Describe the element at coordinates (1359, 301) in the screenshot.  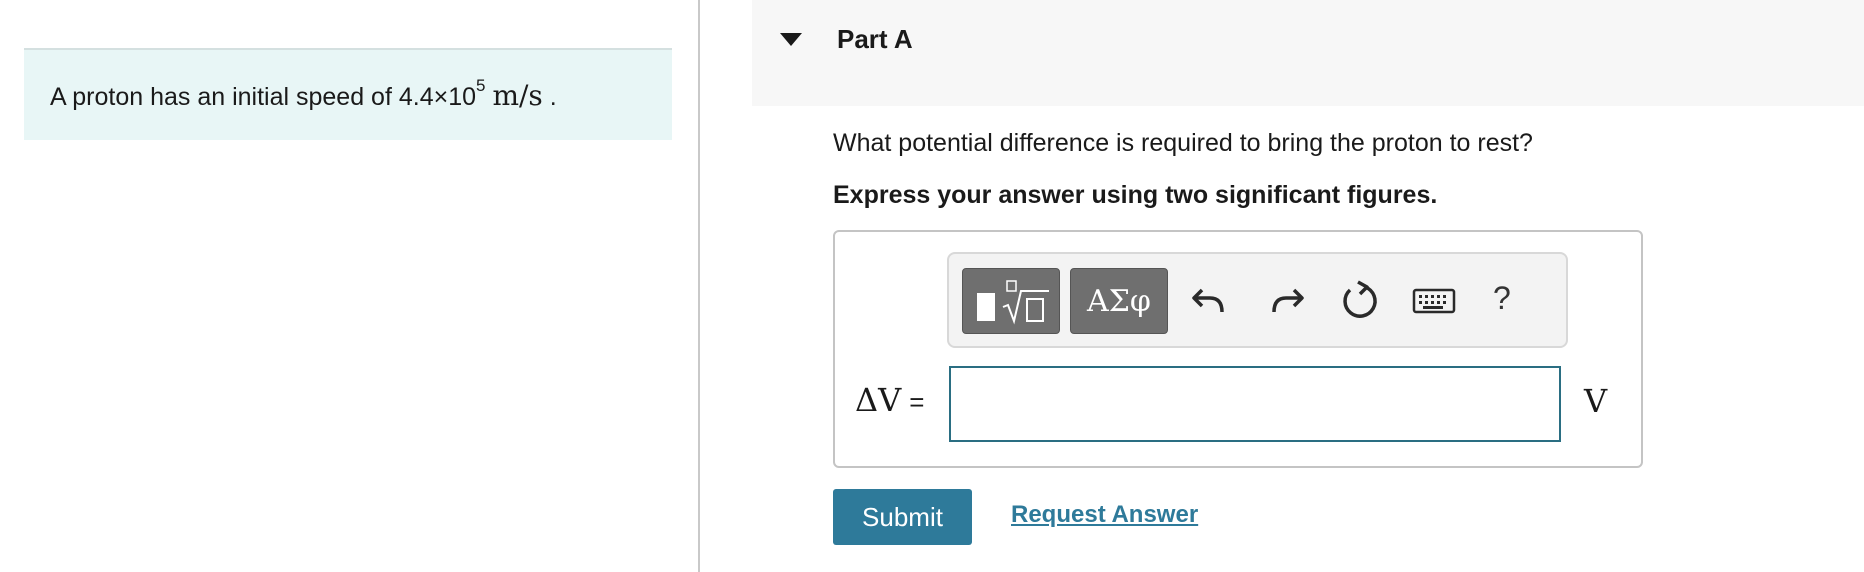
I see `reset-icon` at that location.